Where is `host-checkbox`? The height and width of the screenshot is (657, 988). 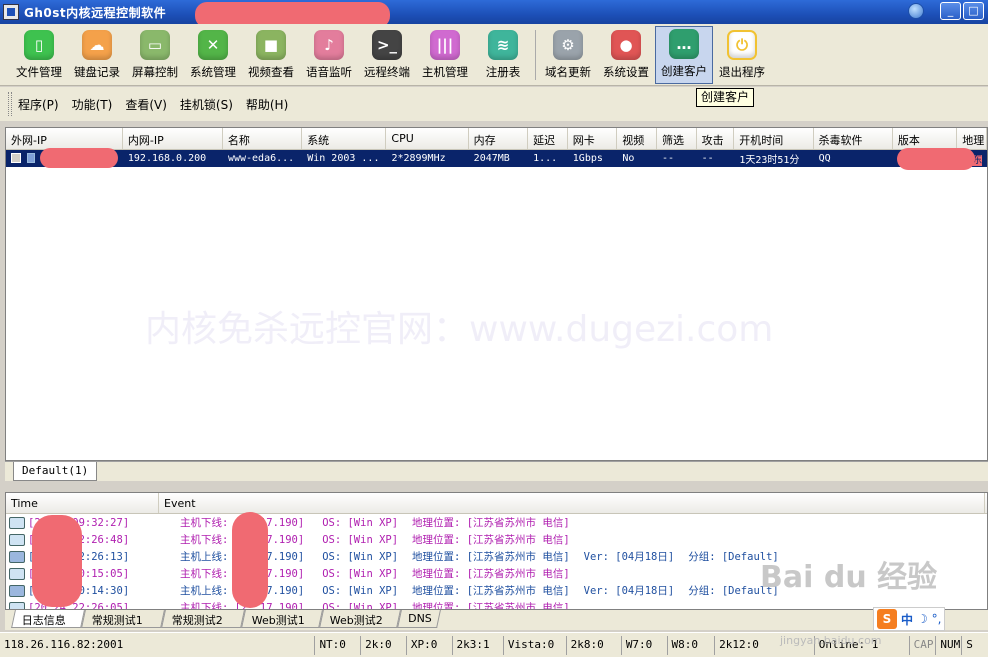 host-checkbox is located at coordinates (16, 158).